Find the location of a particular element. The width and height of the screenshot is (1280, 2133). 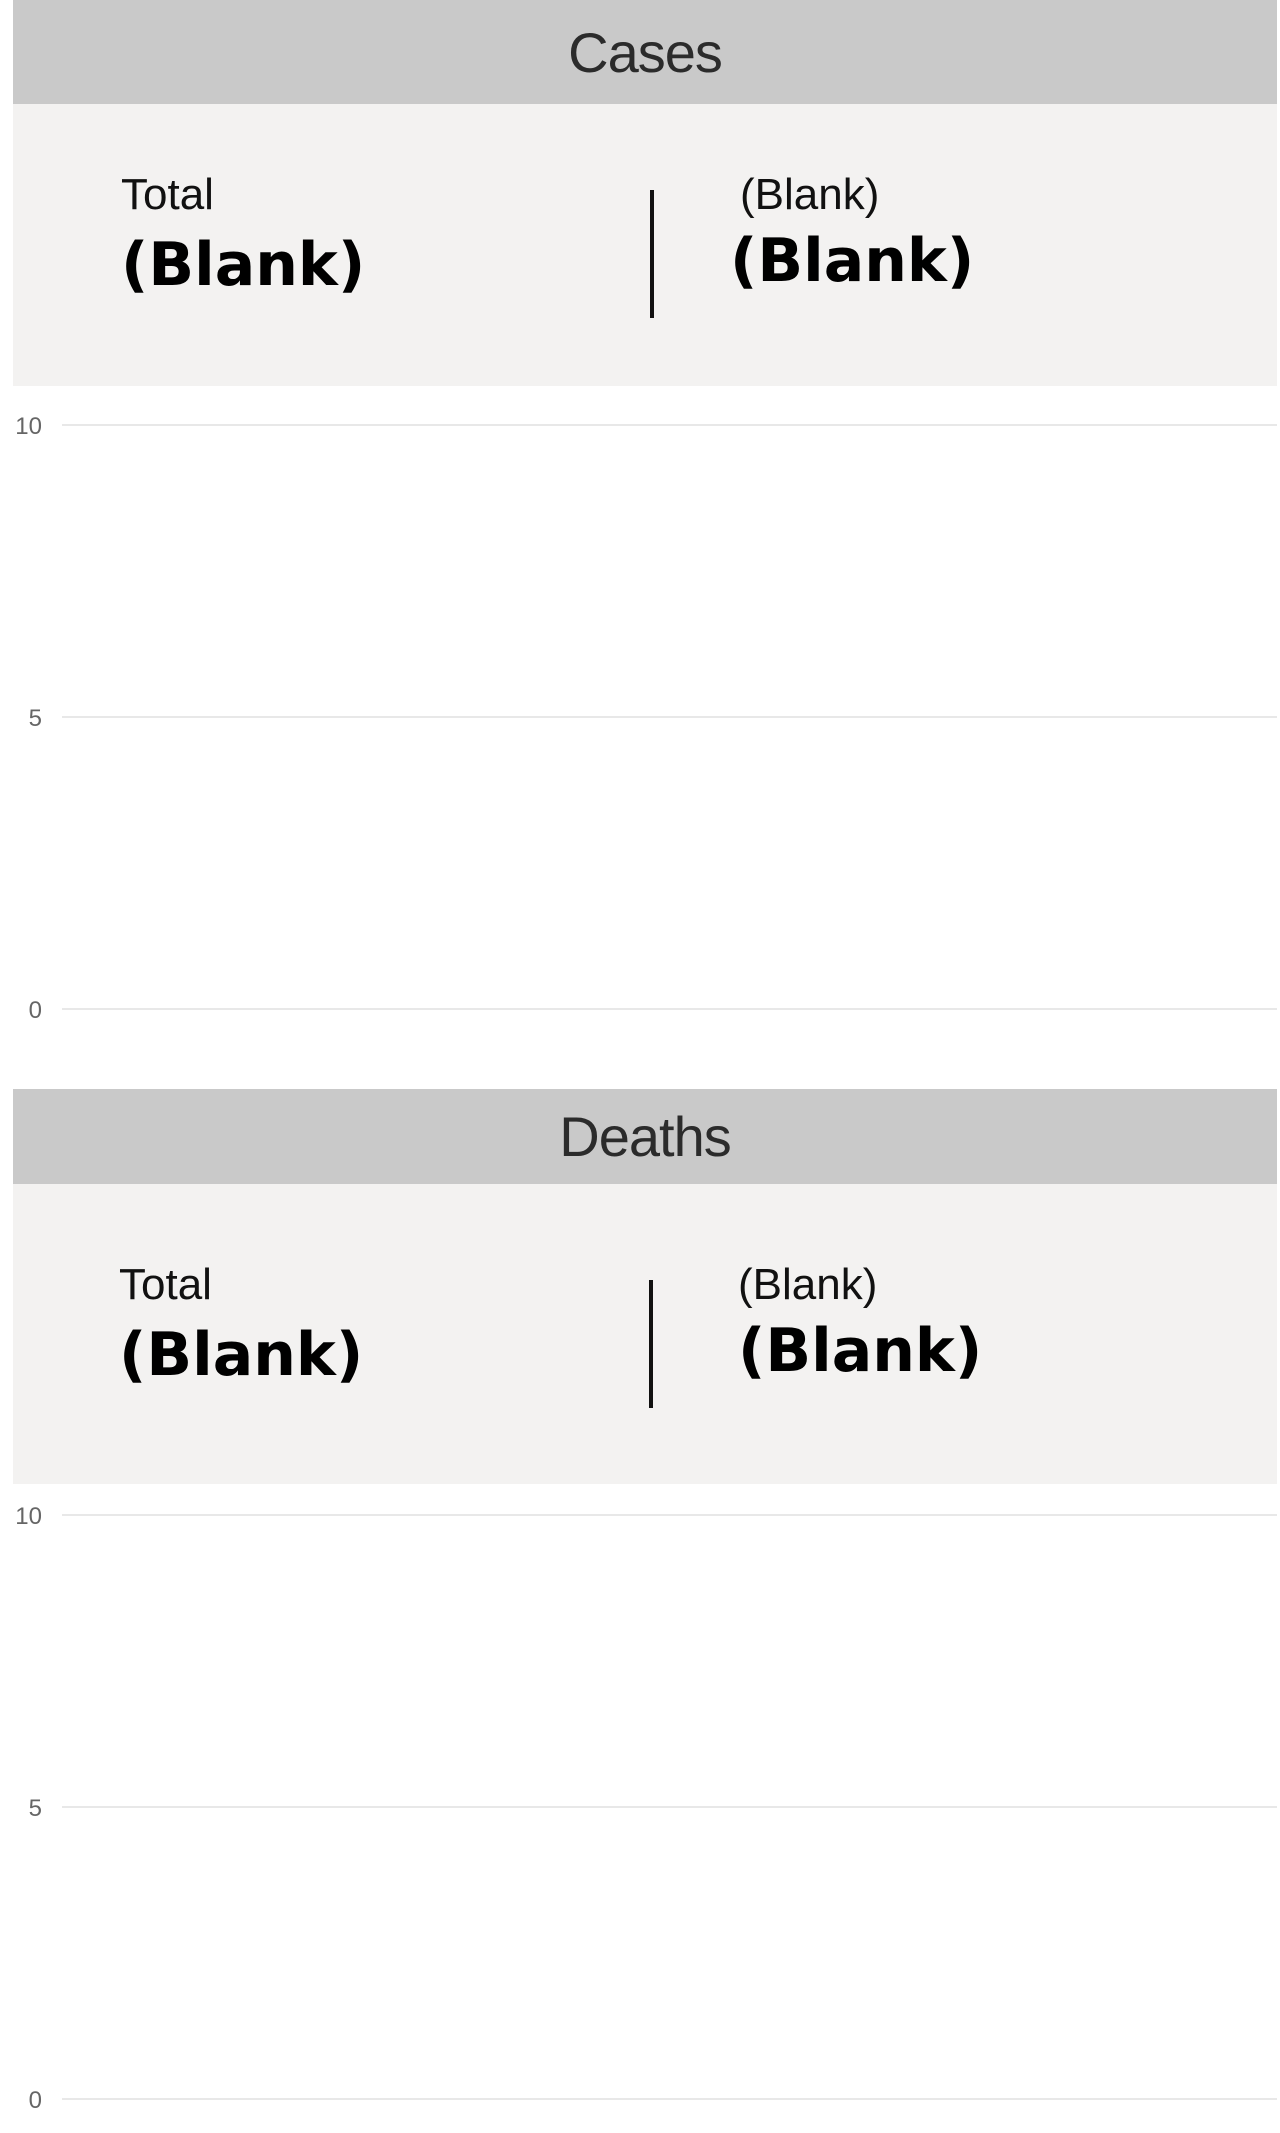

cases-title: Cases is located at coordinates (645, 52).